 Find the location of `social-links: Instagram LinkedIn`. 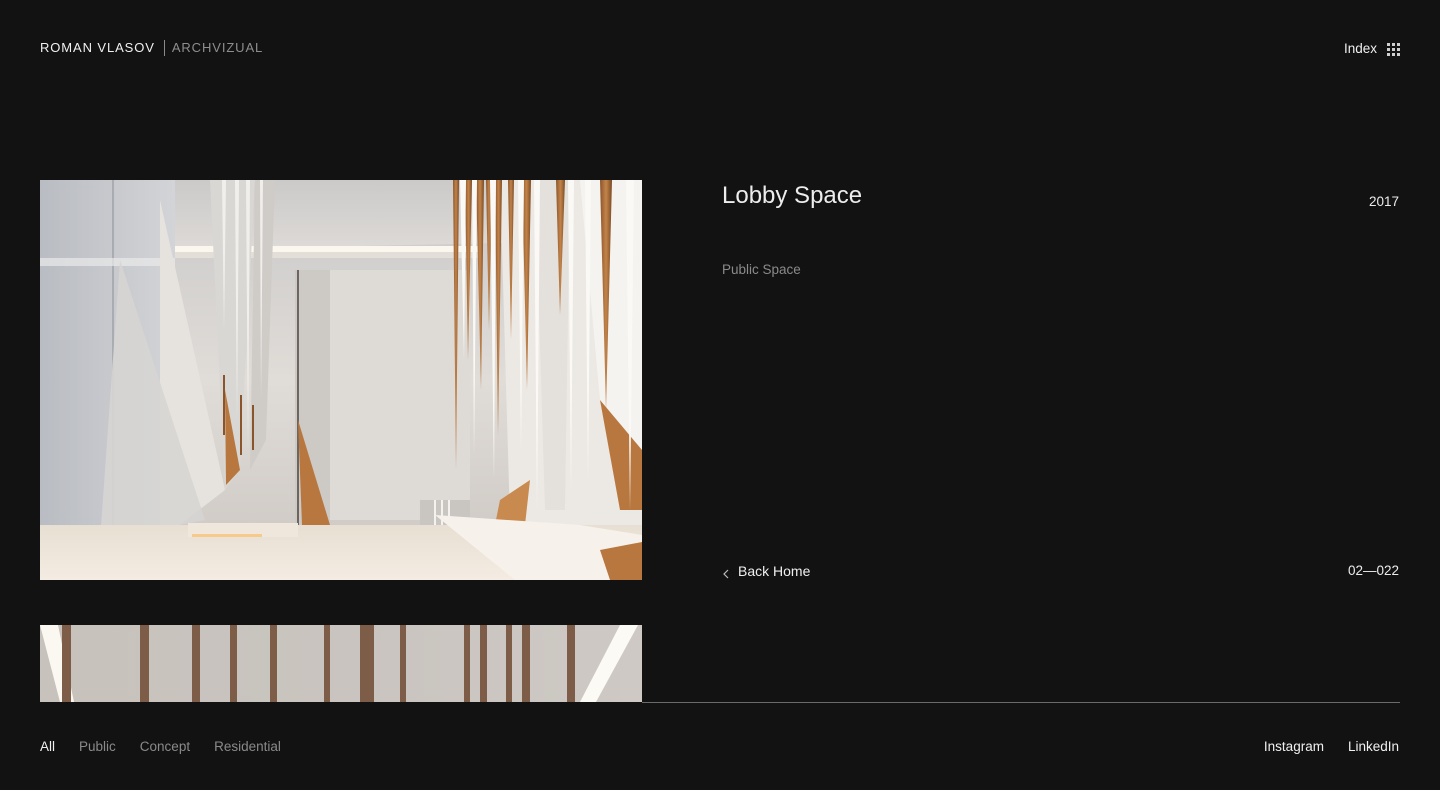

social-links: Instagram LinkedIn is located at coordinates (1319, 747).